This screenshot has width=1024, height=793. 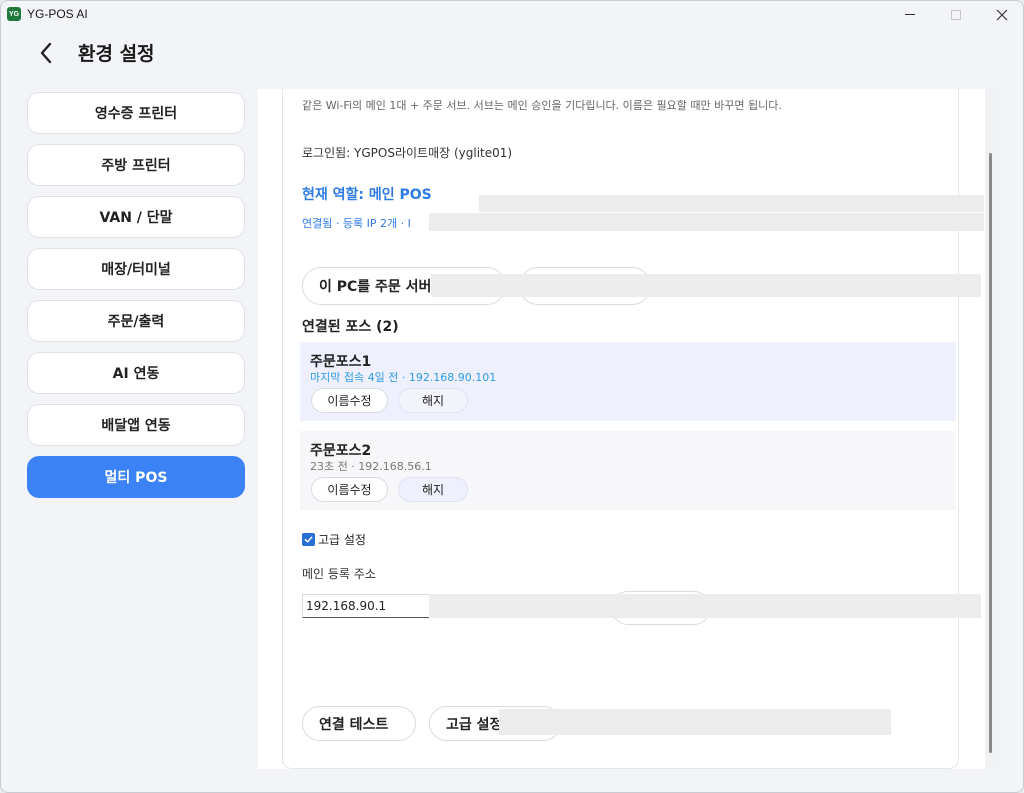 I want to click on scrollbar-track, so click(x=992, y=429).